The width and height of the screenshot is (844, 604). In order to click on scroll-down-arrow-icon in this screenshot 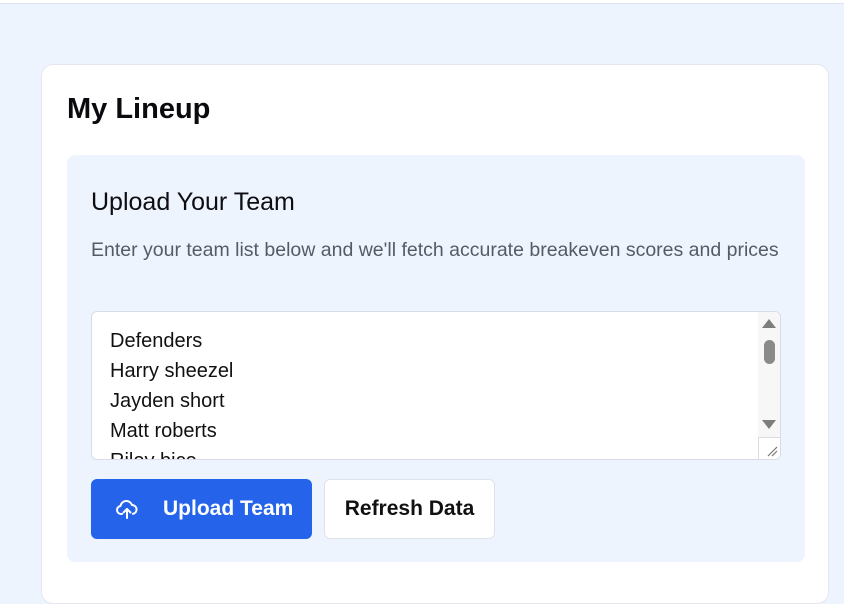, I will do `click(769, 424)`.